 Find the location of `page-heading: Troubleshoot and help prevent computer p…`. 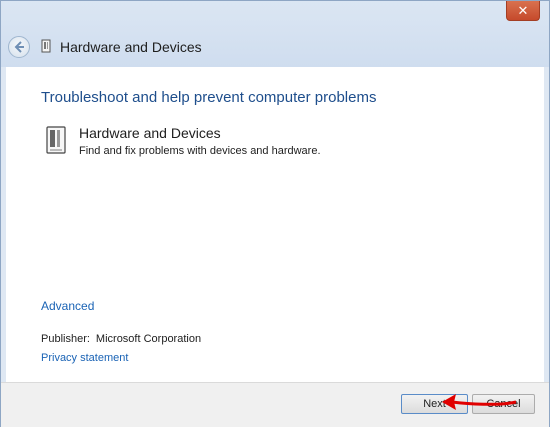

page-heading: Troubleshoot and help prevent computer p… is located at coordinates (209, 97).